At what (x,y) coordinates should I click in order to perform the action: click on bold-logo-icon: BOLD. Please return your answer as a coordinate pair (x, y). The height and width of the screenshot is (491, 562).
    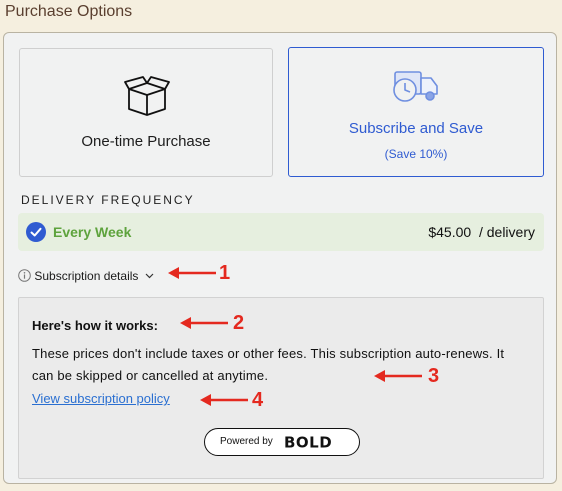
    Looking at the image, I should click on (308, 442).